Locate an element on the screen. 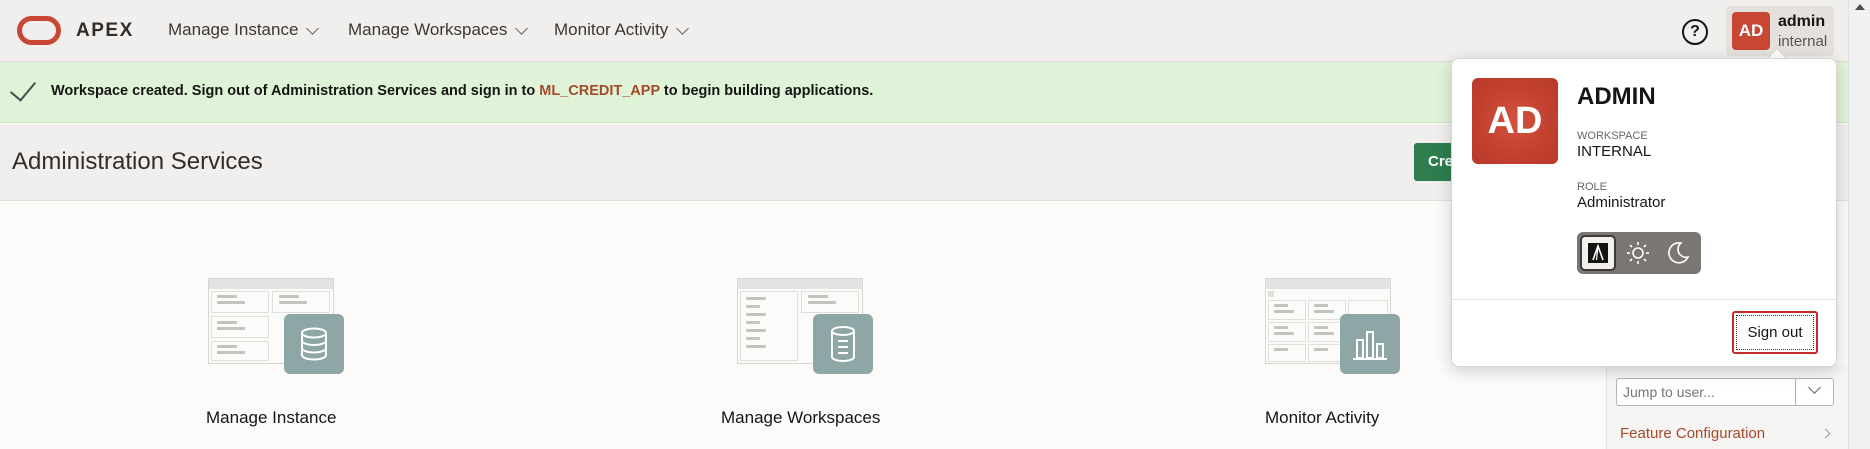 The image size is (1870, 449). brand-name: APEX is located at coordinates (105, 31).